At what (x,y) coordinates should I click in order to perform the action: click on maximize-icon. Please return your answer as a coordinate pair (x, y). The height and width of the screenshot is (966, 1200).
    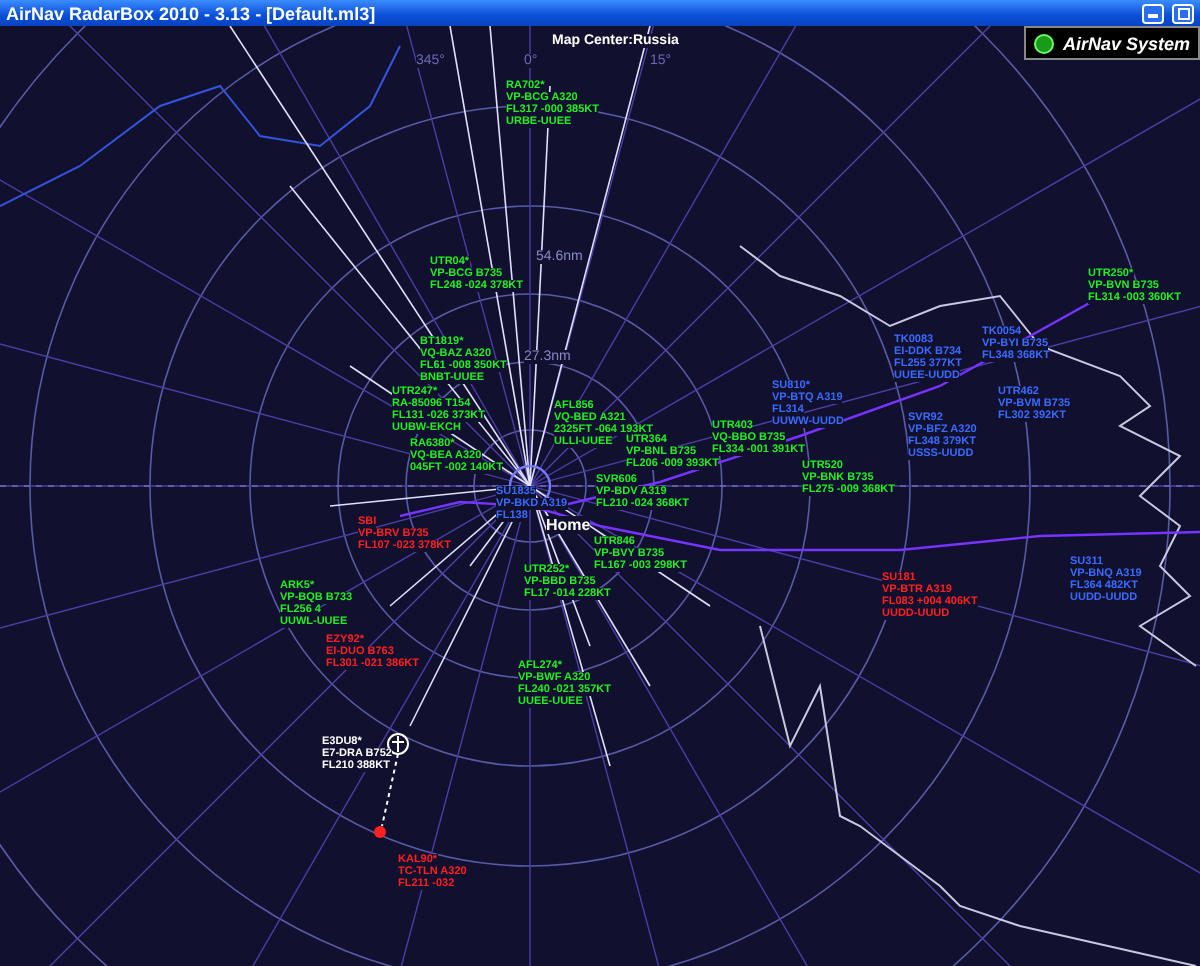
    Looking at the image, I should click on (1183, 13).